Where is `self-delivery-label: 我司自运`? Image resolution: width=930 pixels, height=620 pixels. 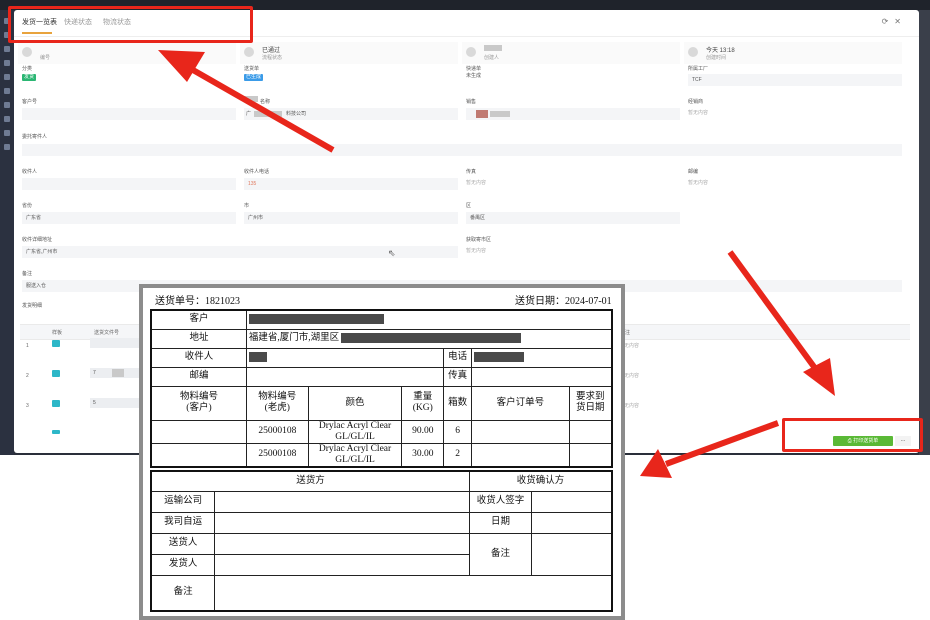 self-delivery-label: 我司自运 is located at coordinates (183, 522).